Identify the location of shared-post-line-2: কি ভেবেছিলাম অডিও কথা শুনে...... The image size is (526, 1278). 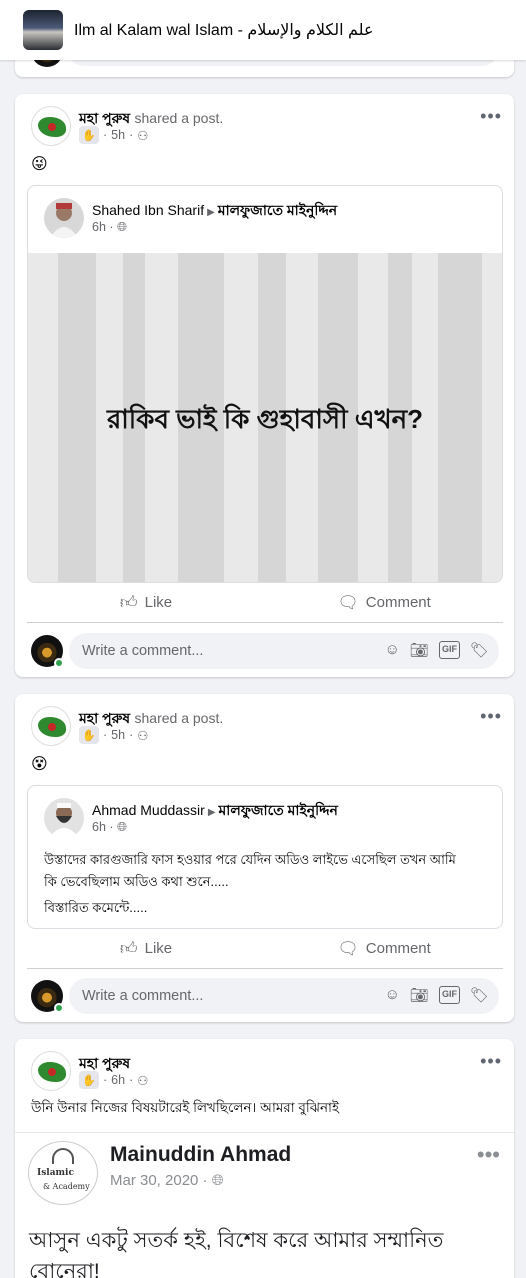
(136, 881).